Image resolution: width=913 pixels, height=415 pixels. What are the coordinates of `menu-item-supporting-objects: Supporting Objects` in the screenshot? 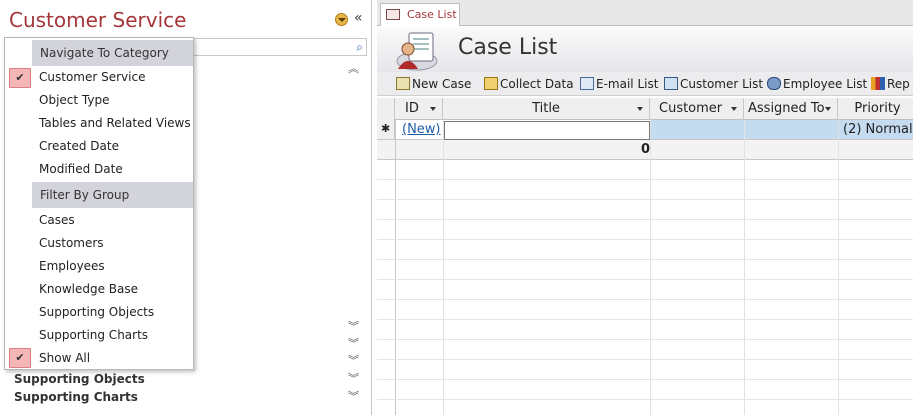 It's located at (96, 312).